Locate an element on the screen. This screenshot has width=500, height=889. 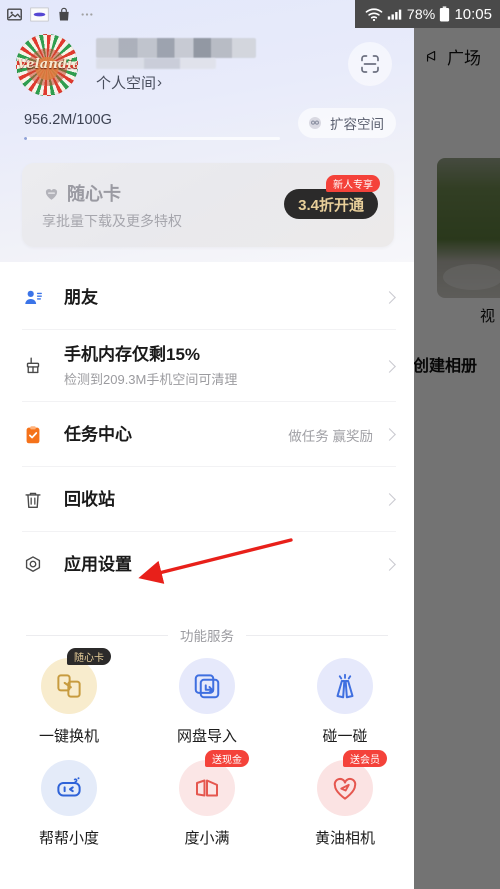
trash-recycle-icon is located at coordinates (39, 500).